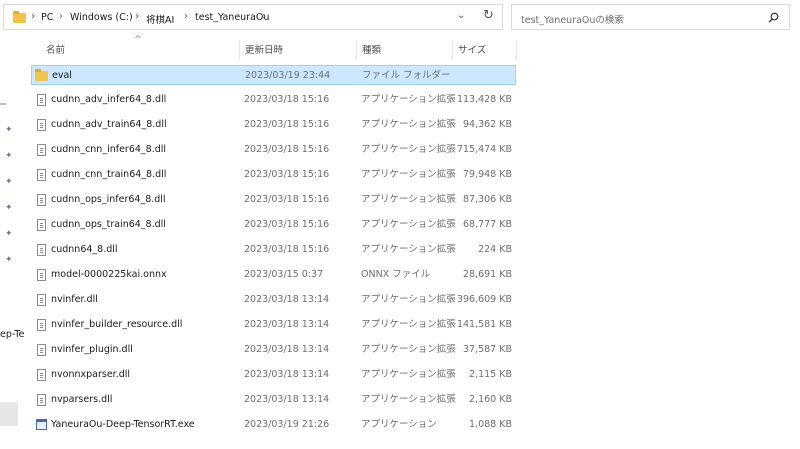  What do you see at coordinates (108, 100) in the screenshot?
I see `file-name: cudnn_adv_infer64_8.dll` at bounding box center [108, 100].